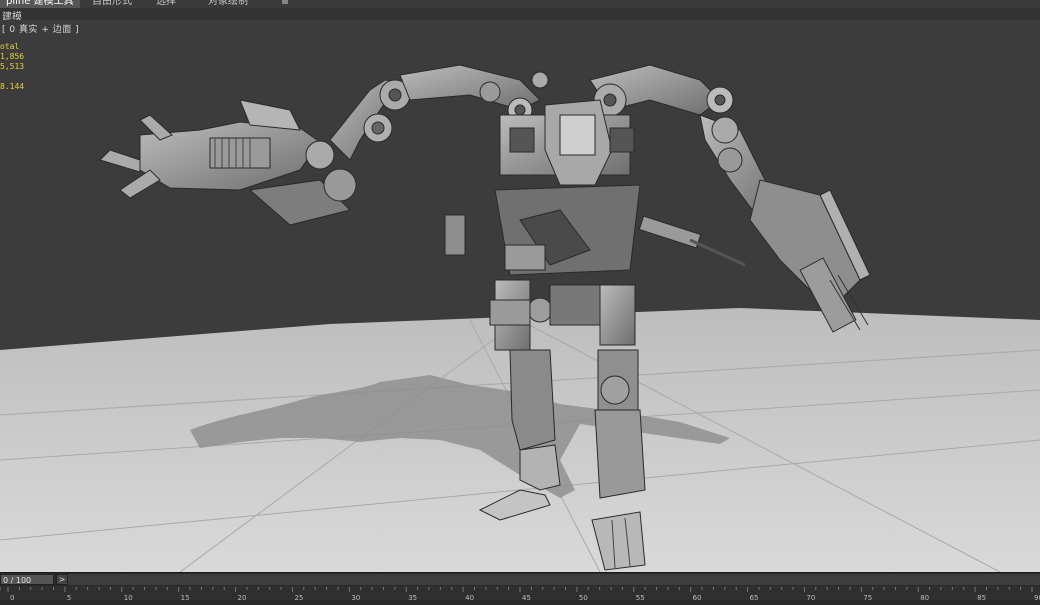 This screenshot has width=1040, height=605. Describe the element at coordinates (10, 46) in the screenshot. I see `stats-total-label: otal` at that location.